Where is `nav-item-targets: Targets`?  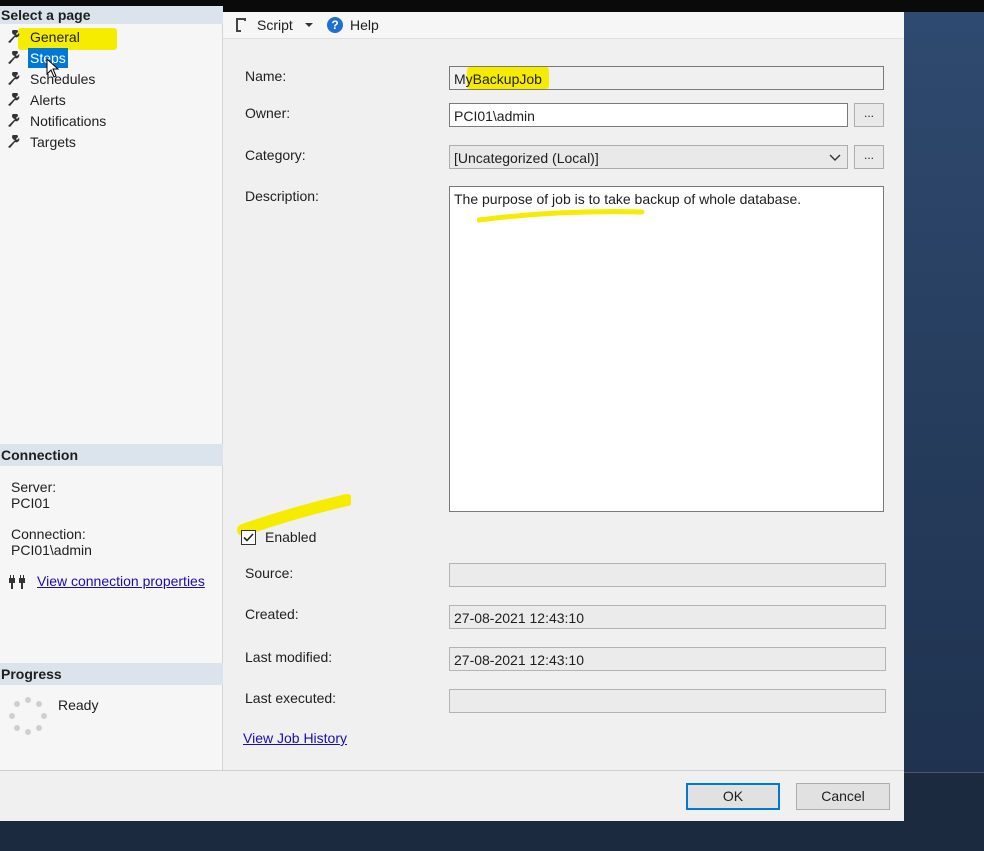
nav-item-targets: Targets is located at coordinates (42, 142).